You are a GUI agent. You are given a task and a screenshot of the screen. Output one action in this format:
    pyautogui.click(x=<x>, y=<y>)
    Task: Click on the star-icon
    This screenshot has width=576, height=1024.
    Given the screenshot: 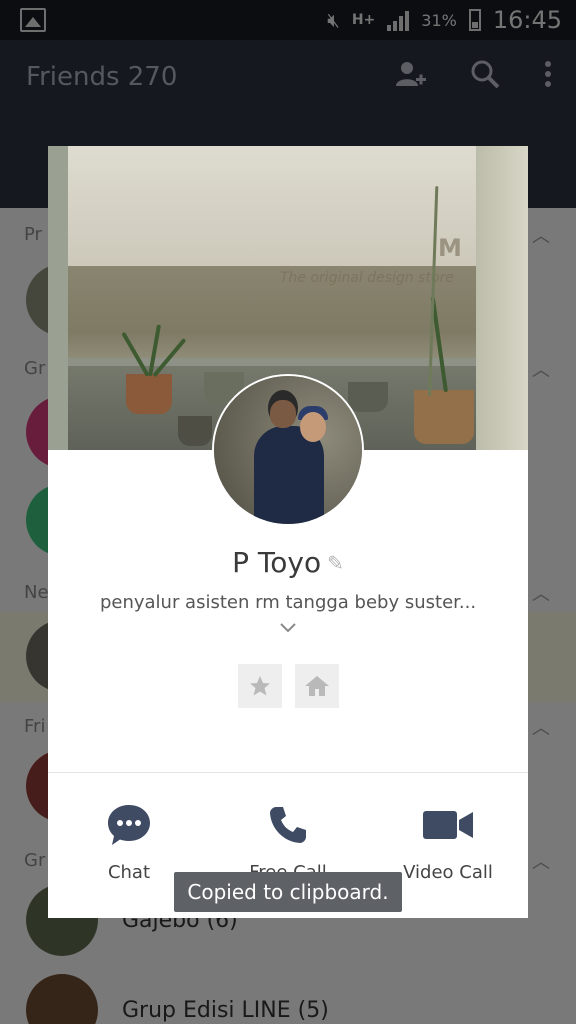 What is the action you would take?
    pyautogui.click(x=260, y=686)
    